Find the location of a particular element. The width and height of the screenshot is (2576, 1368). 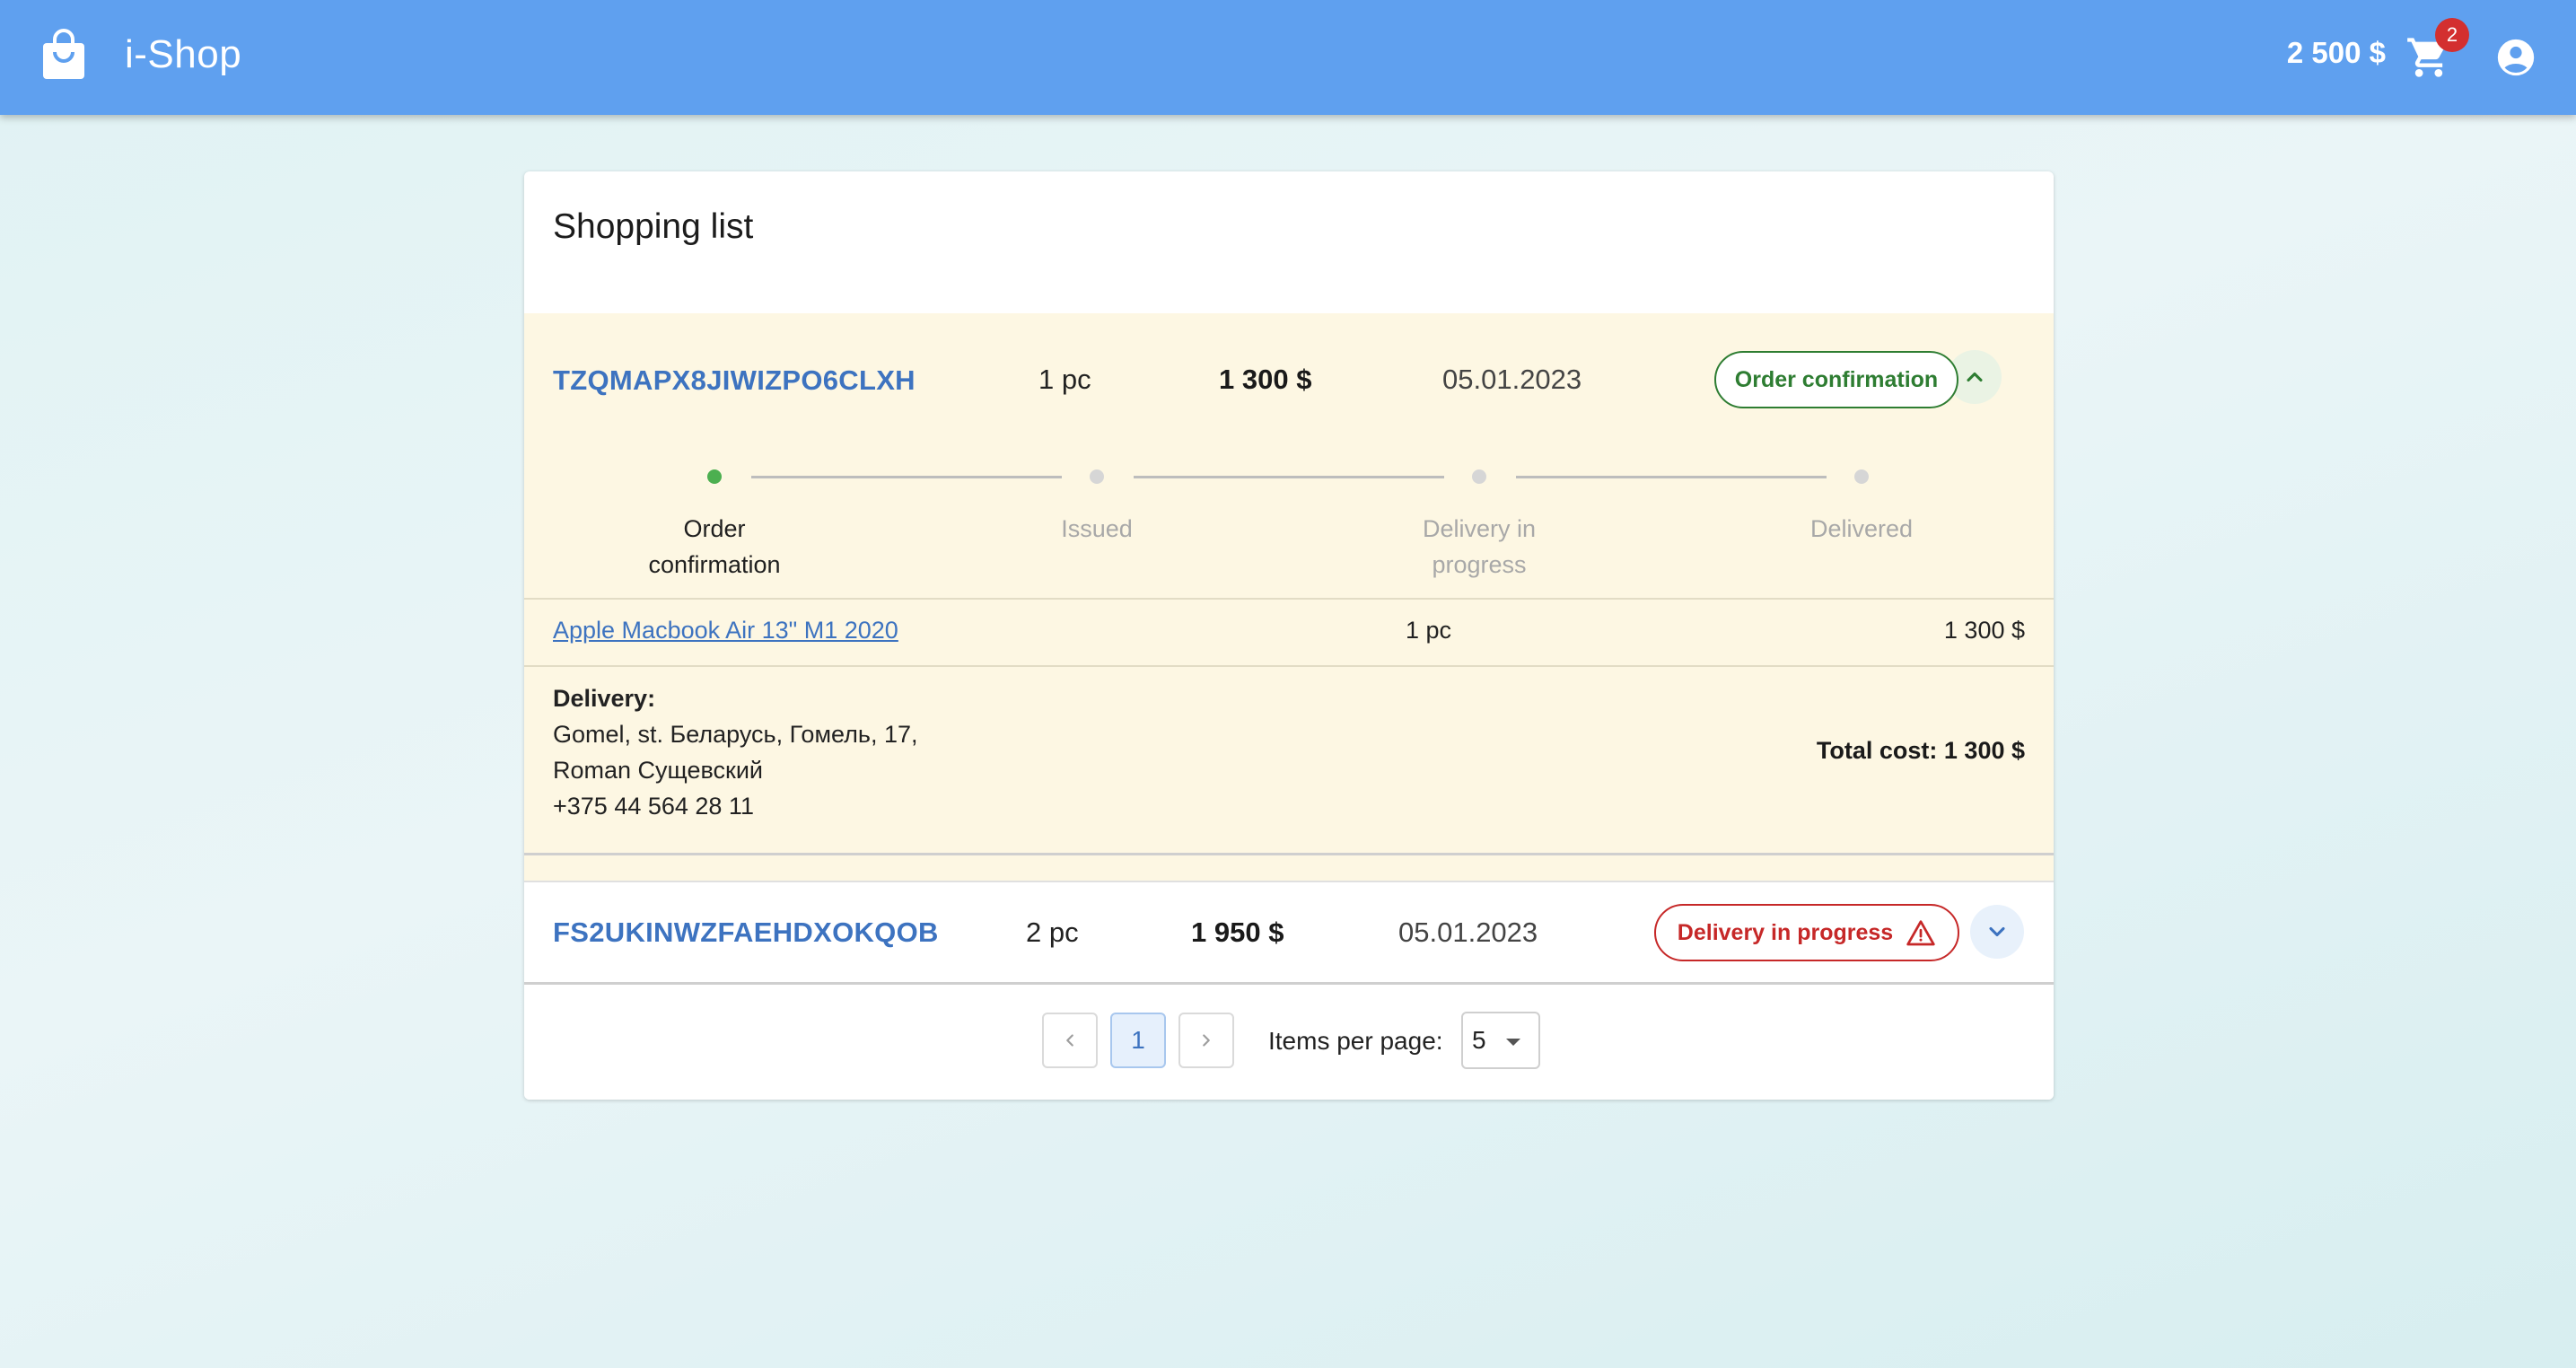

step-dot-delivered is located at coordinates (1861, 476).